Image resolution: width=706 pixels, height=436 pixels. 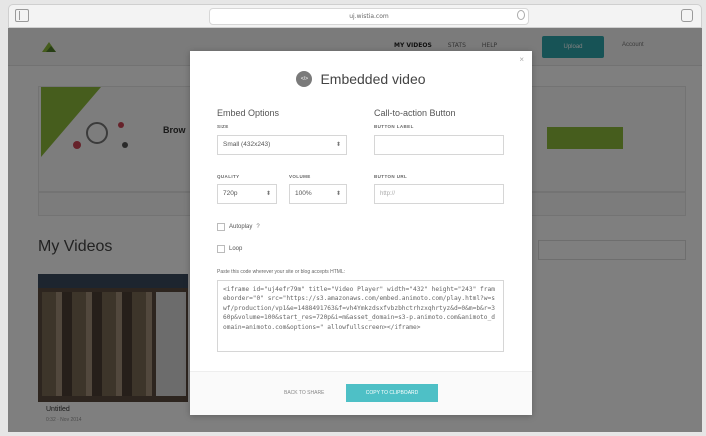 What do you see at coordinates (521, 59) in the screenshot?
I see `close-icon: ×` at bounding box center [521, 59].